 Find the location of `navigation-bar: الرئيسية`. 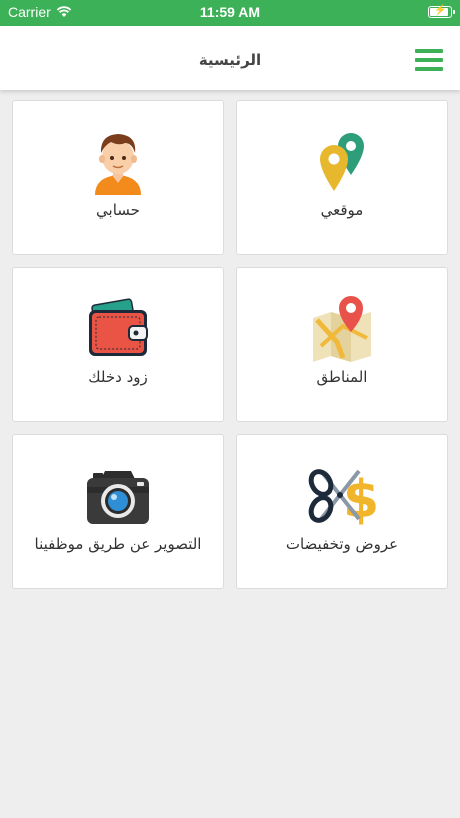

navigation-bar: الرئيسية is located at coordinates (230, 58).